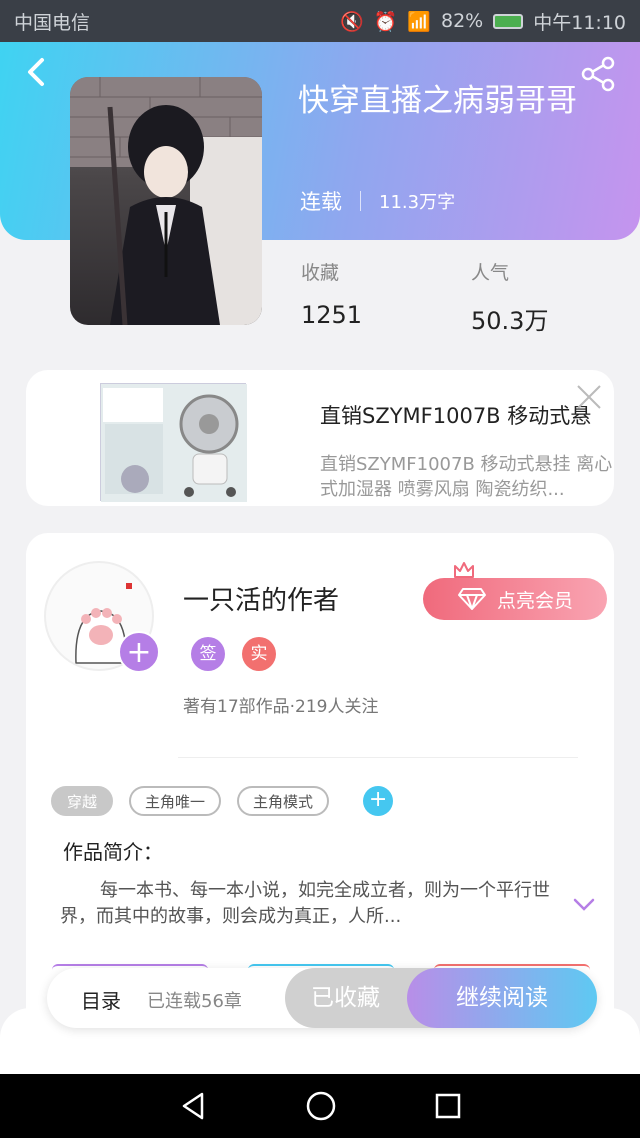 Image resolution: width=640 pixels, height=1138 pixels. I want to click on battery-icon, so click(508, 21).